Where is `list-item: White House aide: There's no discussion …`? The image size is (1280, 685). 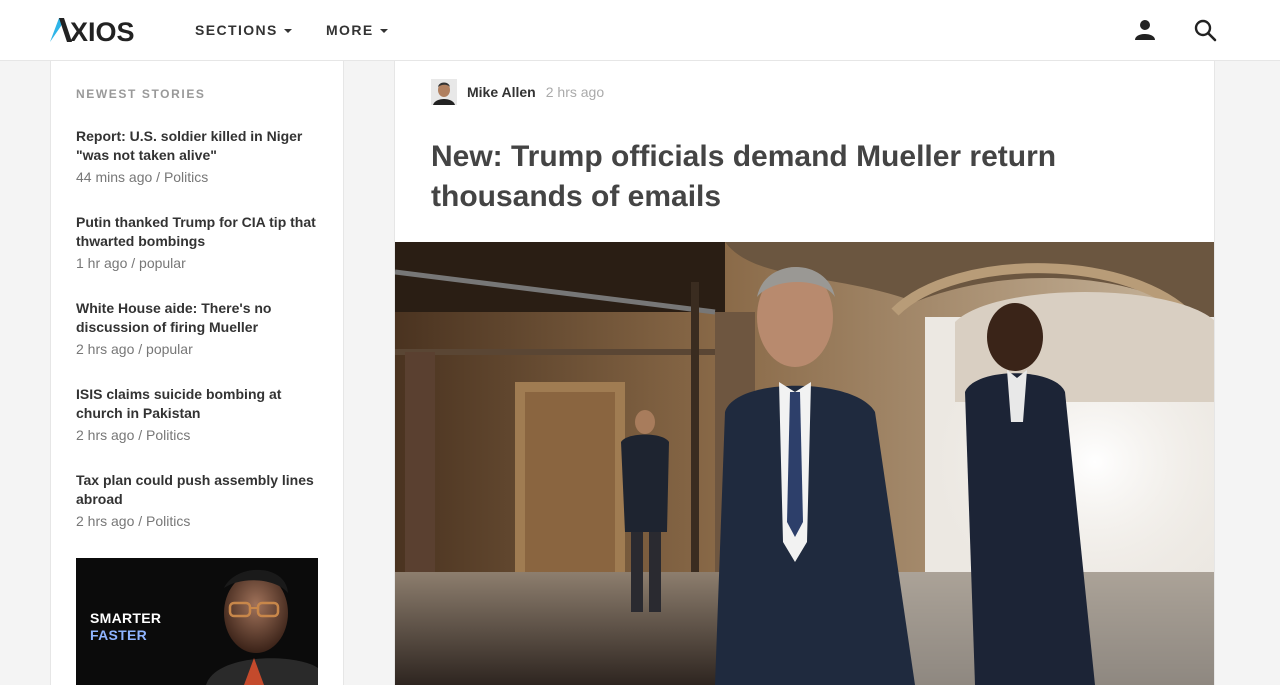 list-item: White House aide: There's no discussion … is located at coordinates (201, 329).